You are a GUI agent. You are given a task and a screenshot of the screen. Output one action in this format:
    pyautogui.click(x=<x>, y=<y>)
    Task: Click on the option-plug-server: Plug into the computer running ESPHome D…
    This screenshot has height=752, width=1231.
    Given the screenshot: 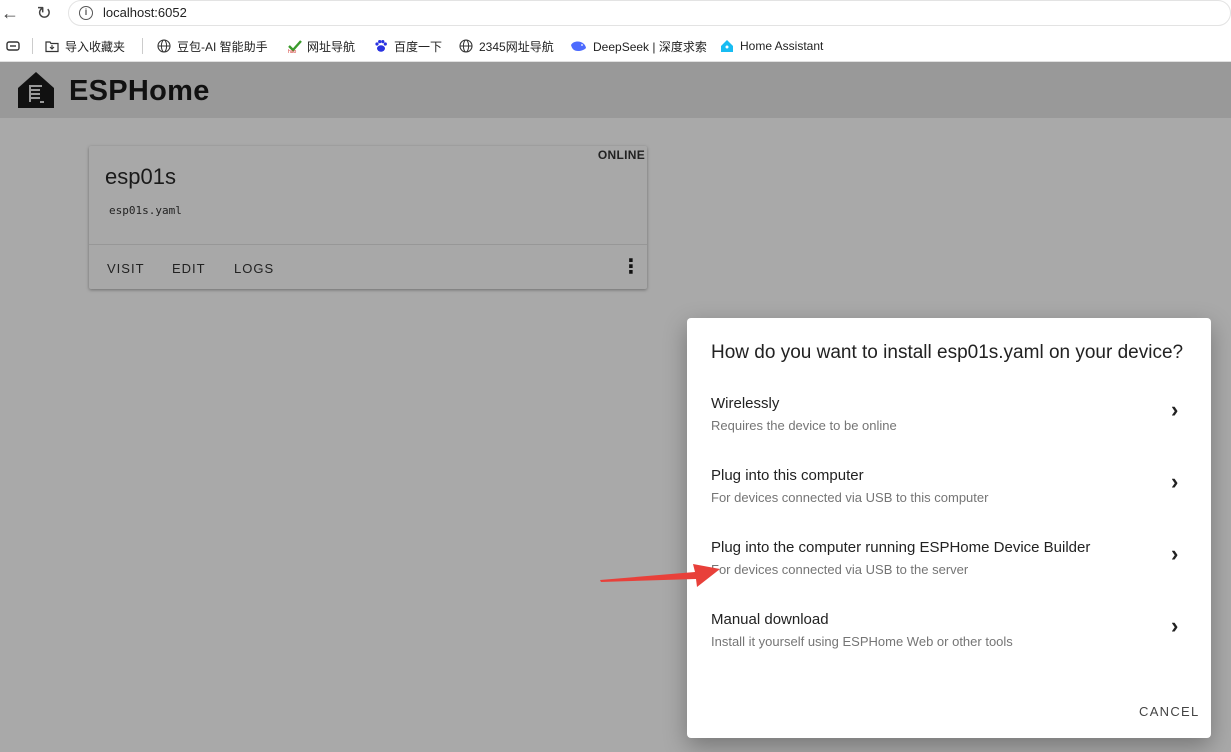 What is the action you would take?
    pyautogui.click(x=949, y=568)
    